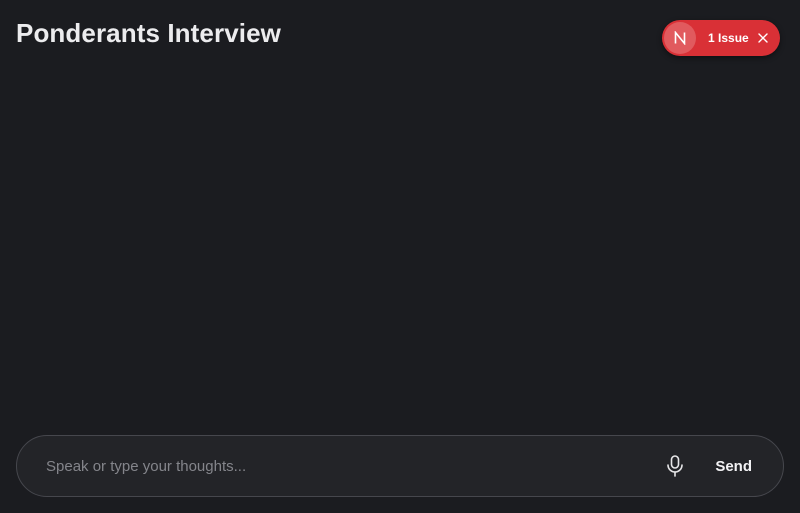 The image size is (800, 513). I want to click on issues-indicator: 1 Issue, so click(721, 38).